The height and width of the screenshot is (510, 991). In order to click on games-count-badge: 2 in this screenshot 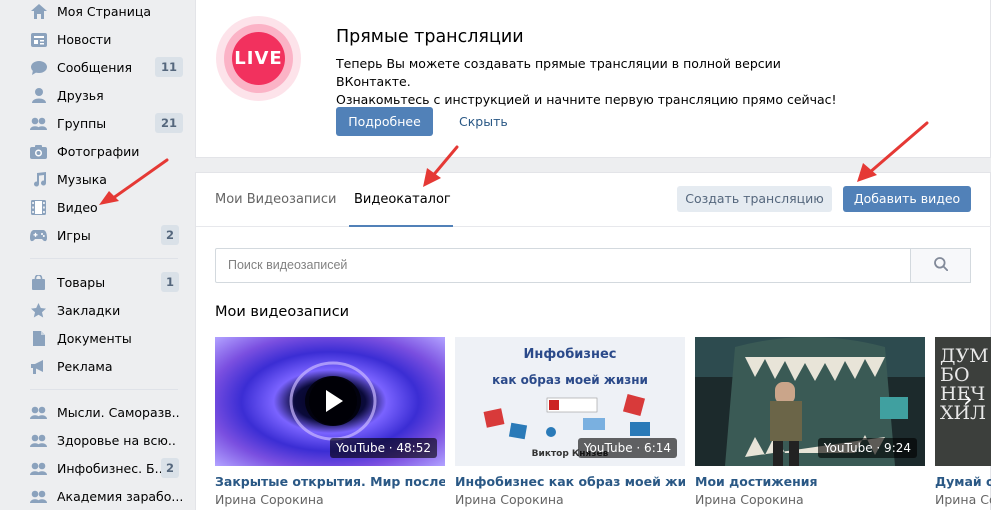, I will do `click(170, 235)`.